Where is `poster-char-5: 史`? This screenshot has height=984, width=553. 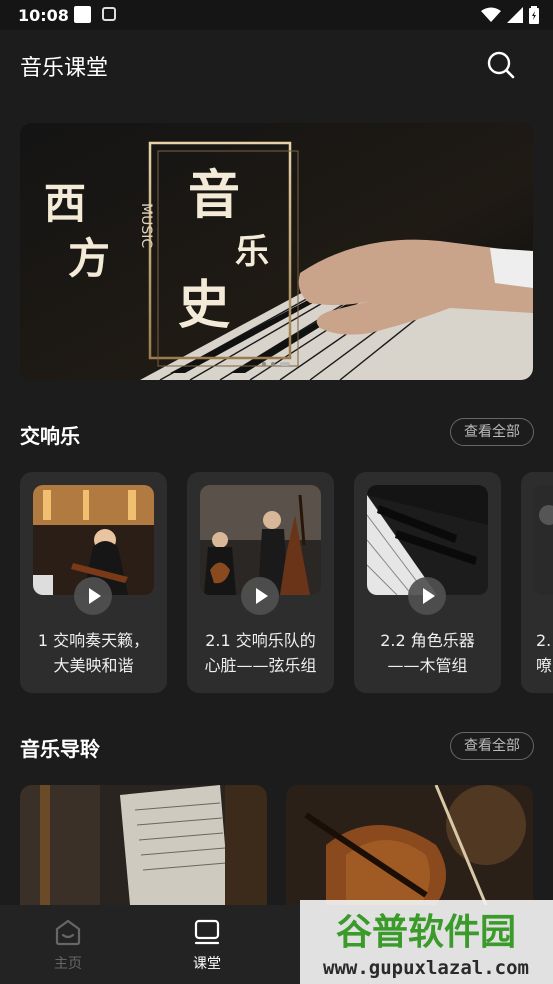
poster-char-5: 史 is located at coordinates (204, 305).